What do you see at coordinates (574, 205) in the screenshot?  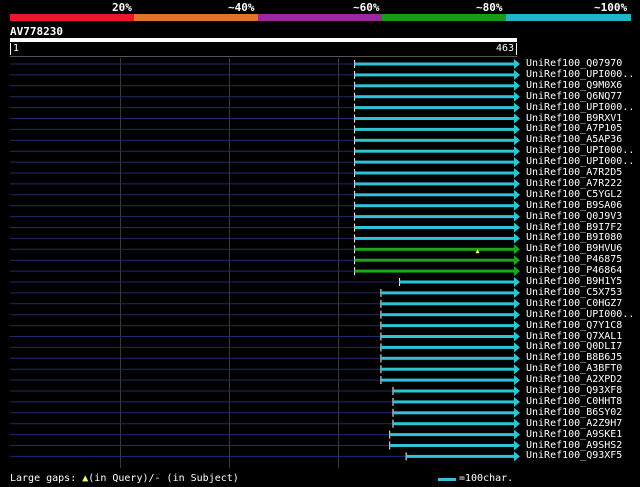 I see `hit-label: UniRef100_B9SA06` at bounding box center [574, 205].